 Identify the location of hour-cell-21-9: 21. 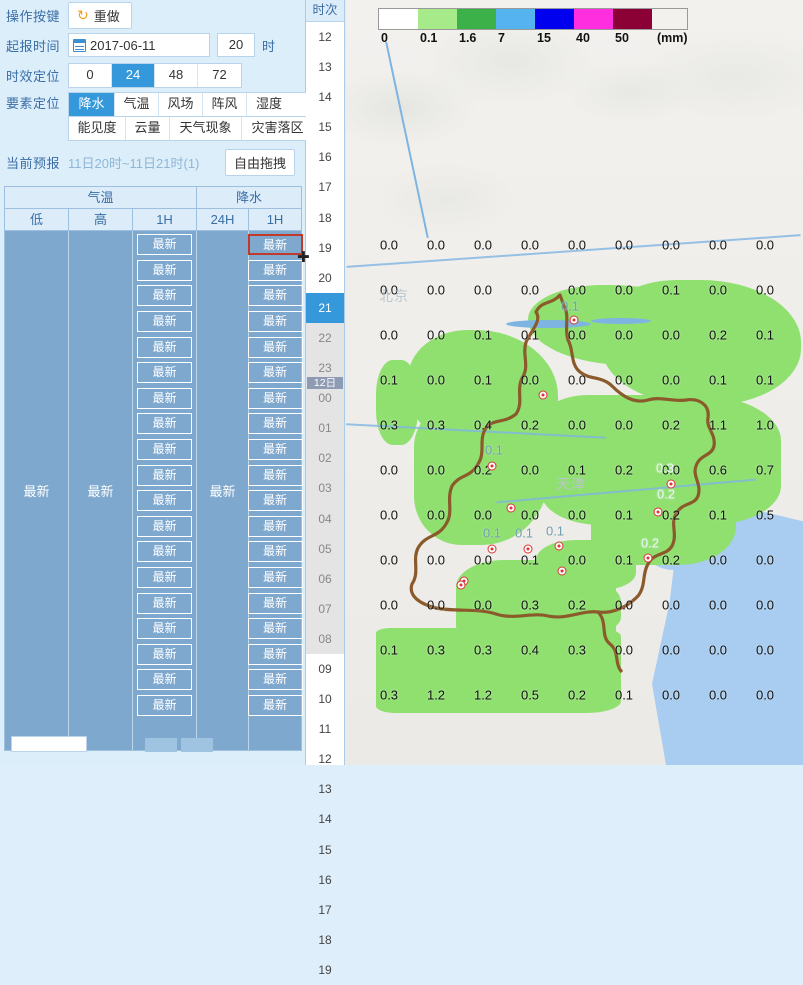
(325, 307).